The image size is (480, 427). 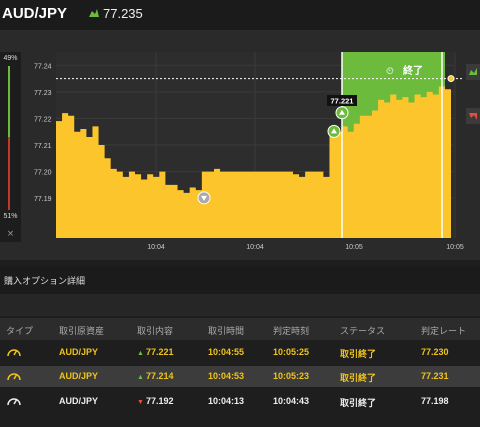 What do you see at coordinates (226, 401) in the screenshot?
I see `time-cell: 10:04:13` at bounding box center [226, 401].